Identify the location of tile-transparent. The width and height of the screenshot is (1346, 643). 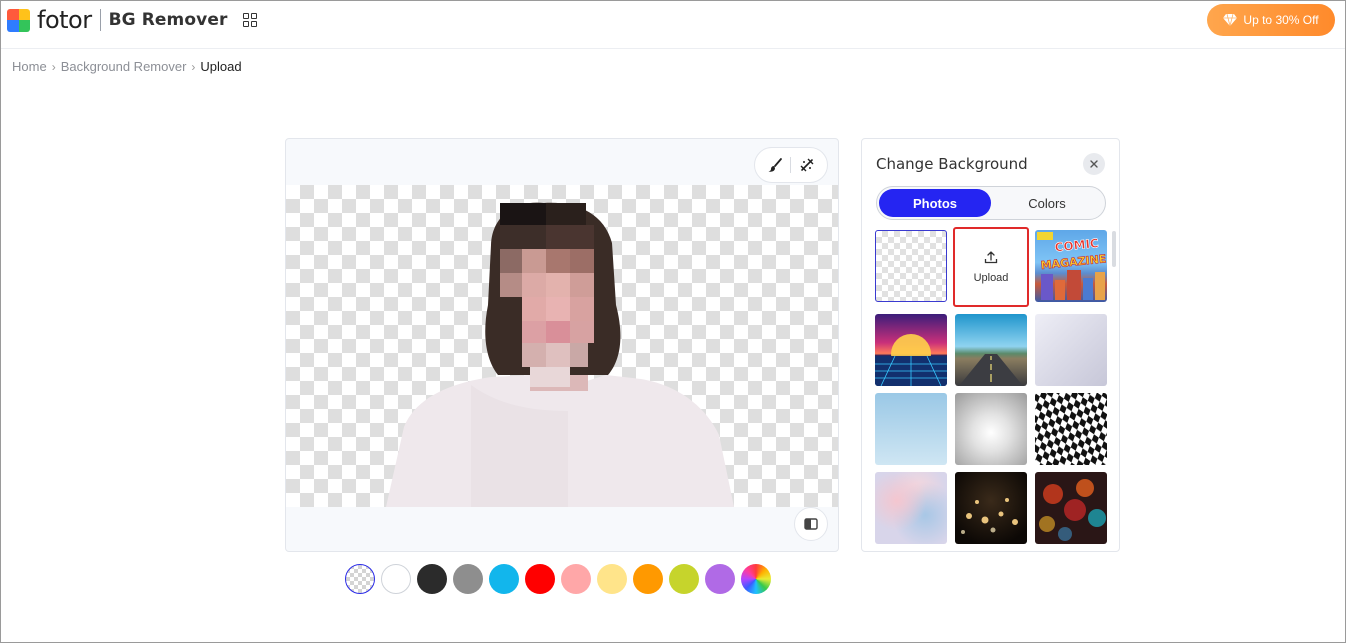
(911, 266).